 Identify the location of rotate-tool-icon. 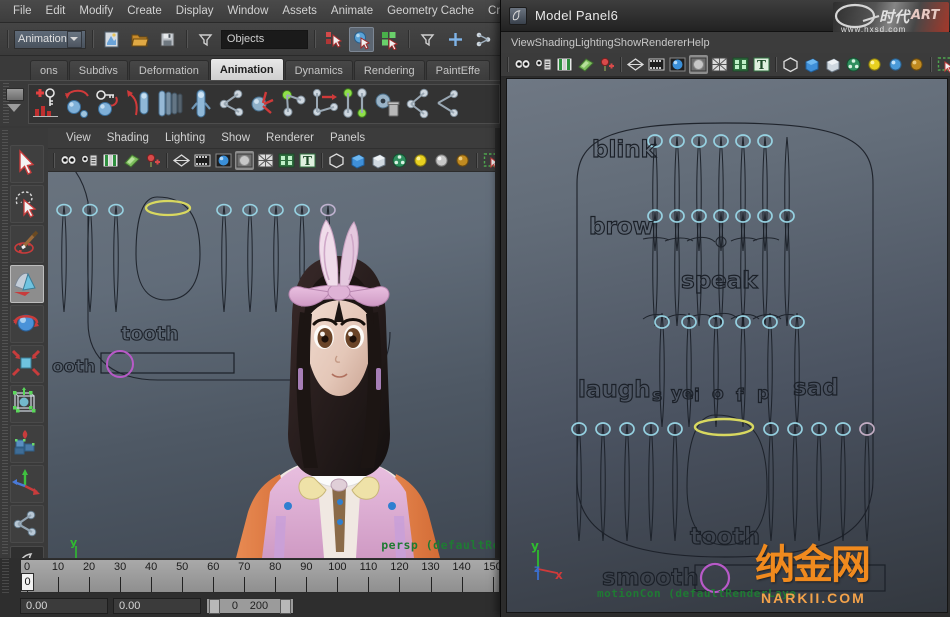
(27, 324).